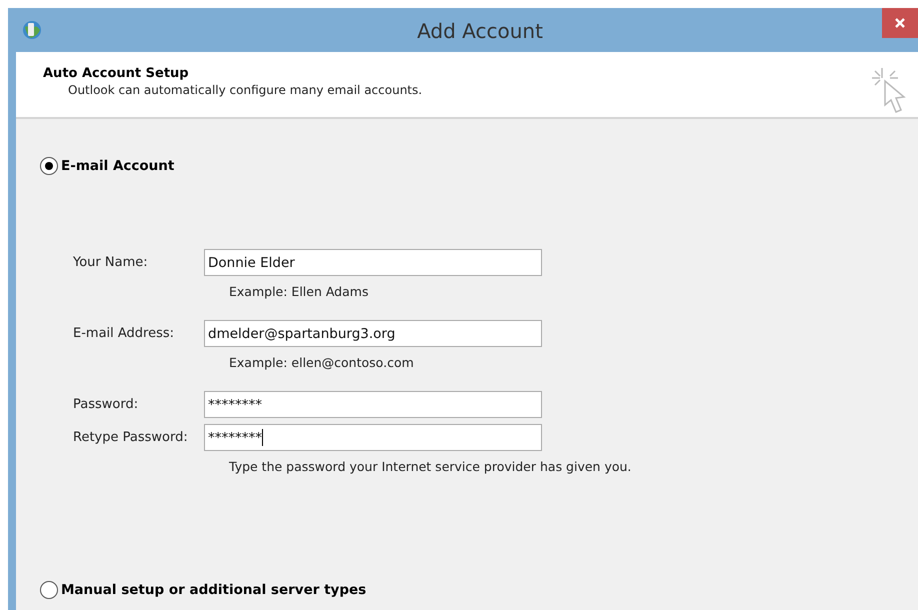  What do you see at coordinates (373, 333) in the screenshot?
I see `input-field: dmelder@spartanburg3.org` at bounding box center [373, 333].